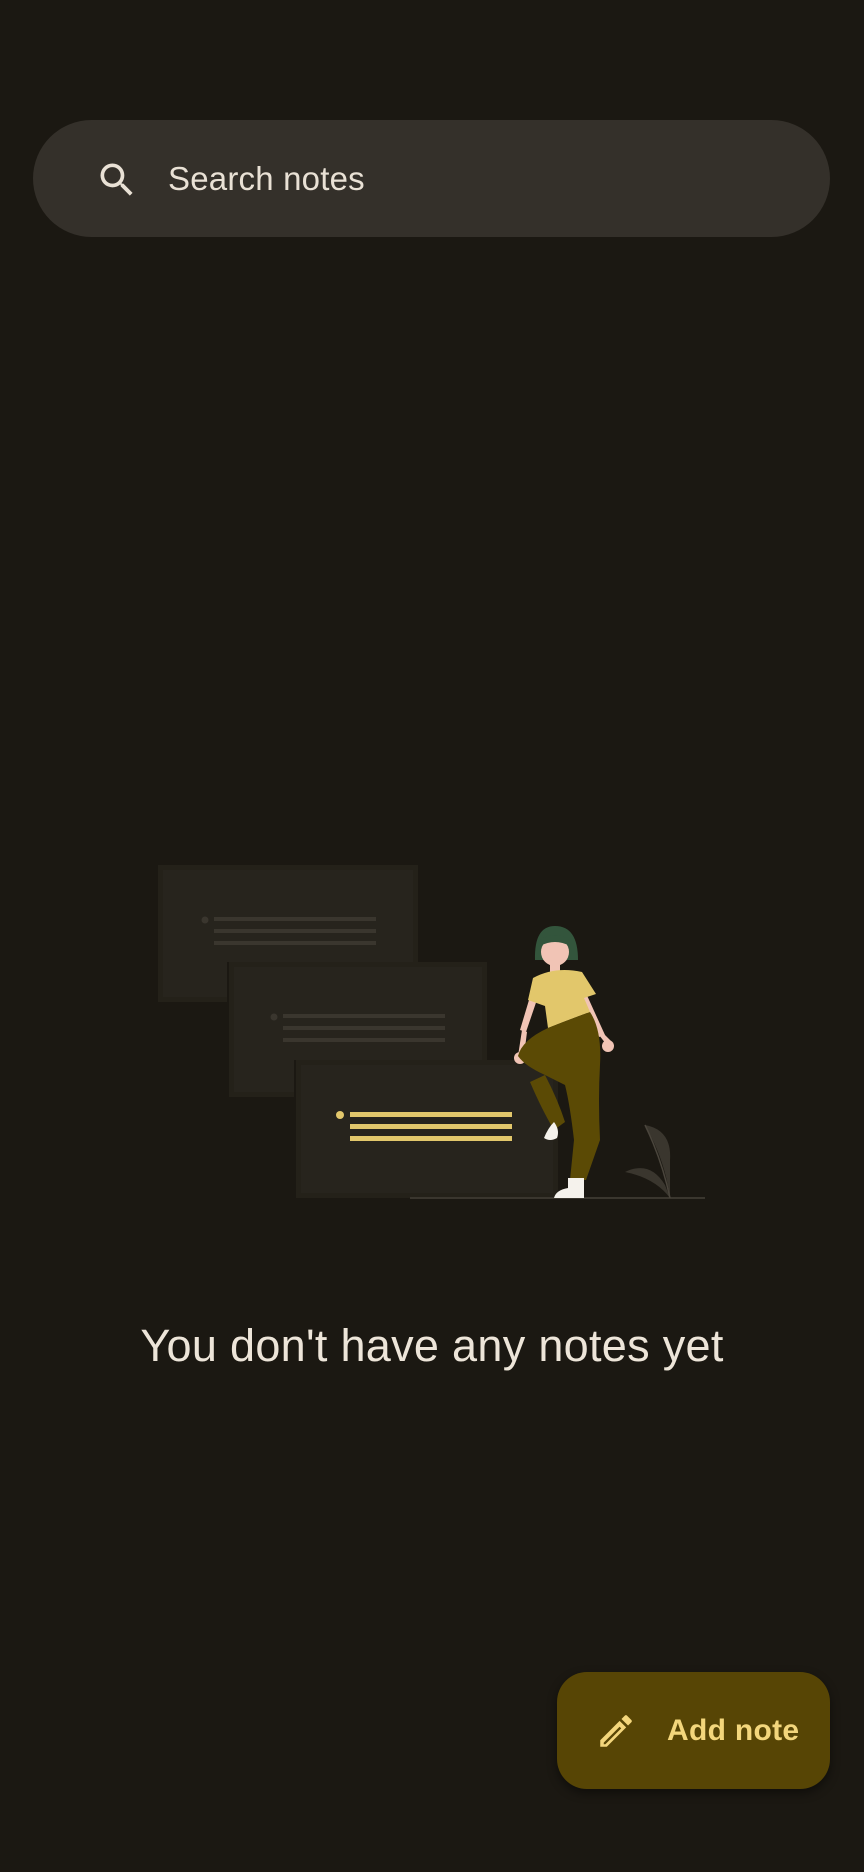  I want to click on note-card-front, so click(426, 1129).